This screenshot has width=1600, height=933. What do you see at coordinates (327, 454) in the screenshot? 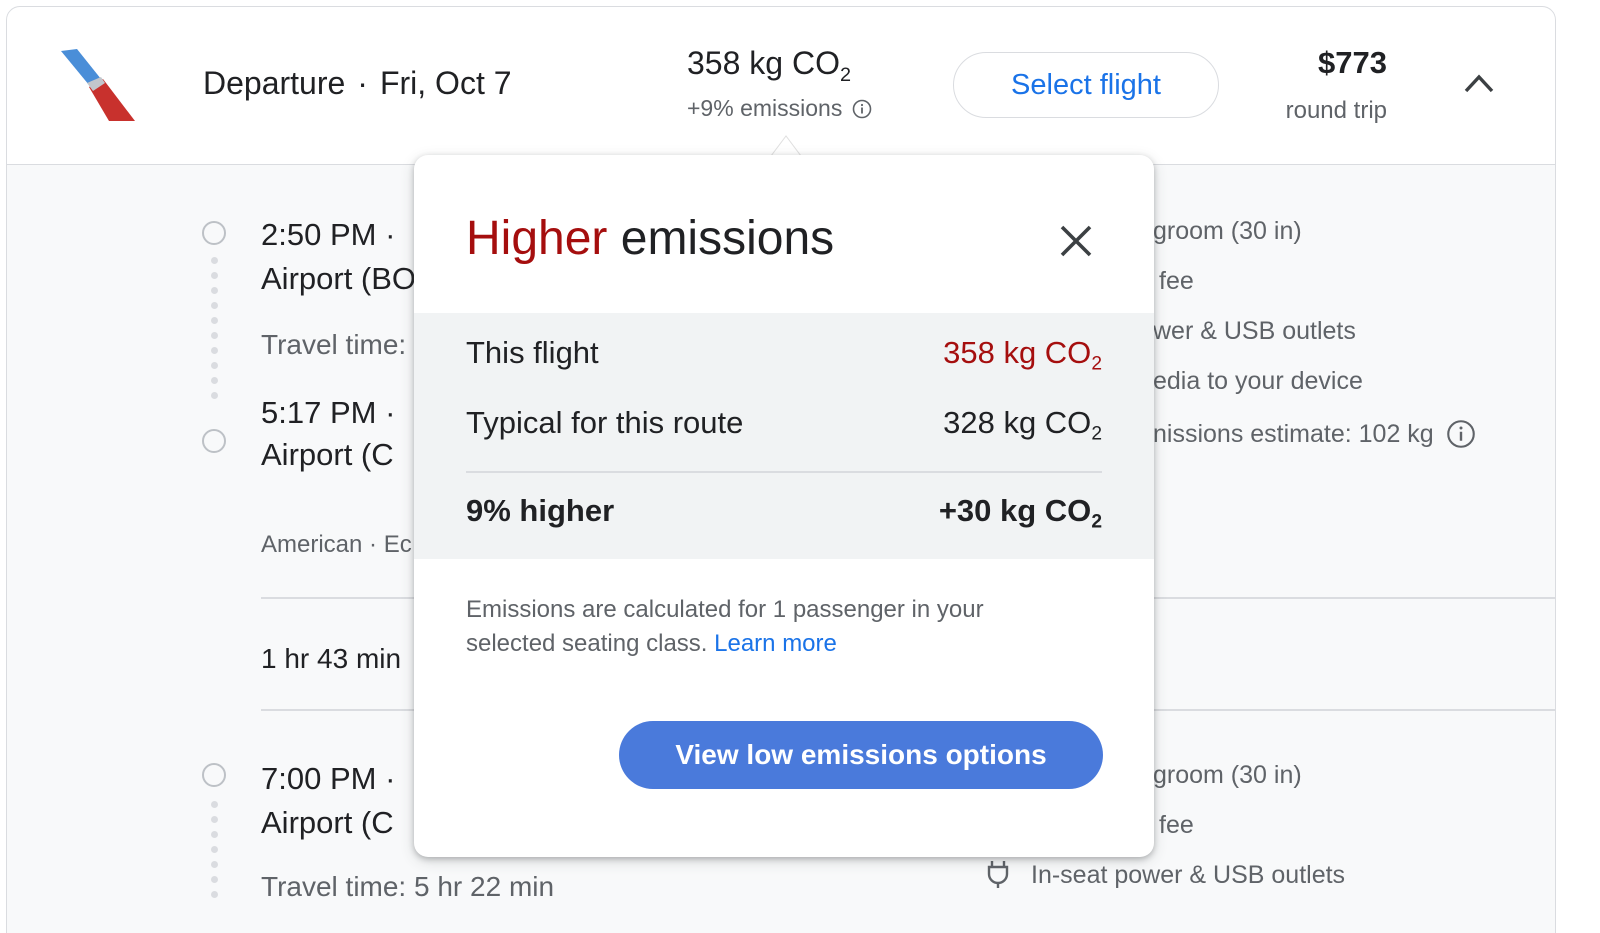
I see `segment1-arrive-airport: Airport (C` at bounding box center [327, 454].